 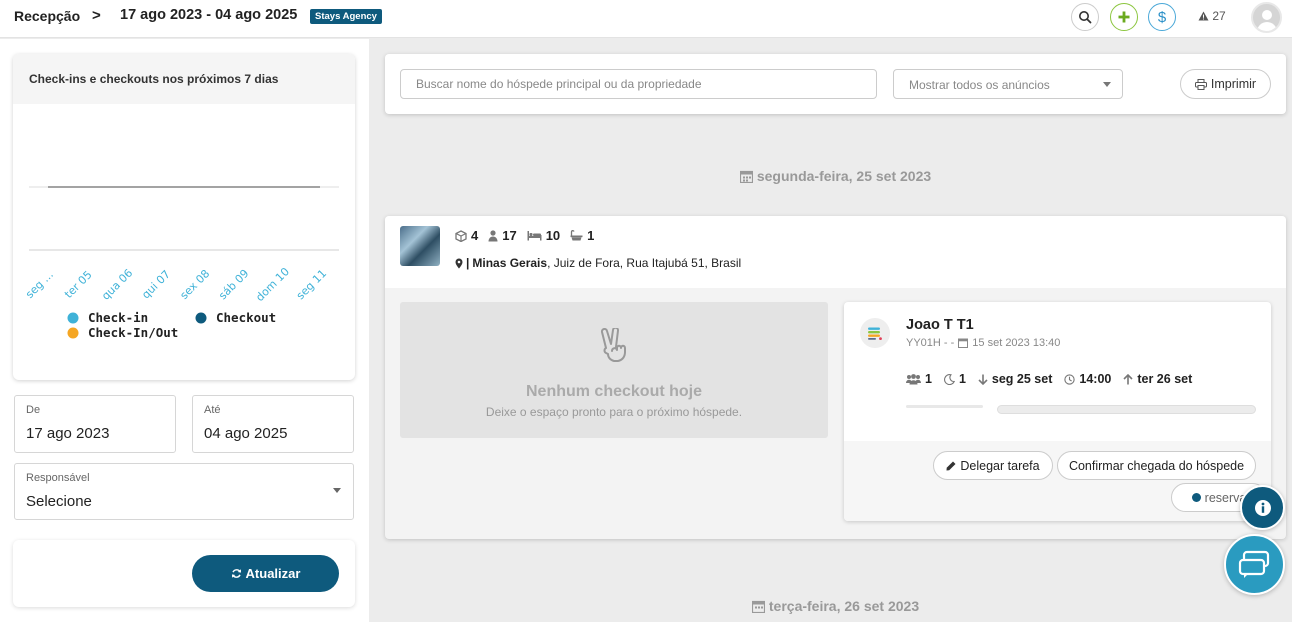 What do you see at coordinates (133, 332) in the screenshot?
I see `chart-legend-label: Check-In/Out` at bounding box center [133, 332].